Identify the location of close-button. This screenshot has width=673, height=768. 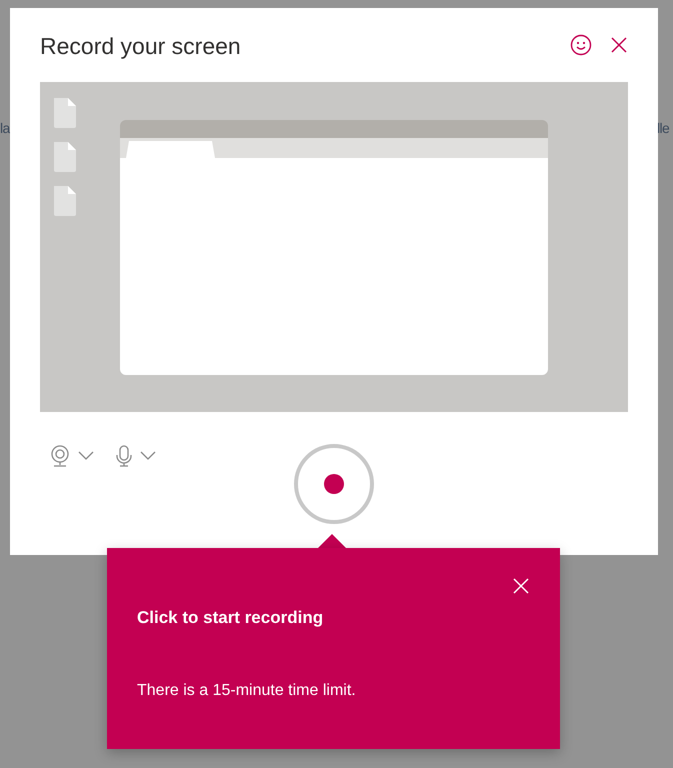
(521, 586).